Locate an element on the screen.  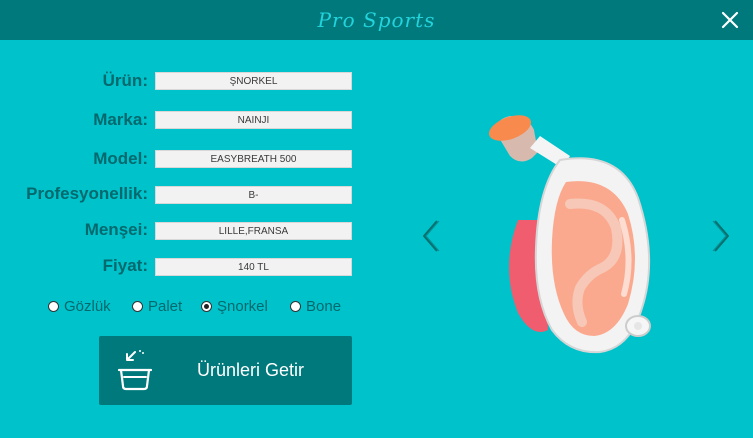
radio-snorkel: Şnorkel is located at coordinates (234, 306).